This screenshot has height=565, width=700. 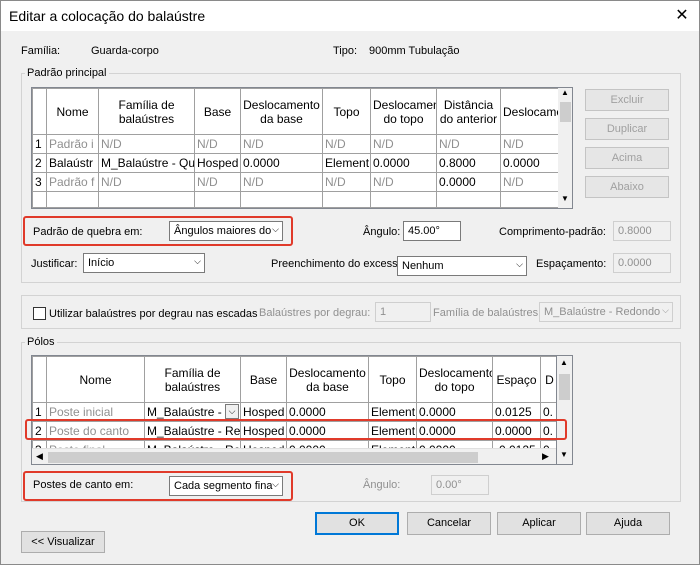 What do you see at coordinates (606, 312) in the screenshot?
I see `stairs-family-select: M_Balaústre - Redondo ⌵` at bounding box center [606, 312].